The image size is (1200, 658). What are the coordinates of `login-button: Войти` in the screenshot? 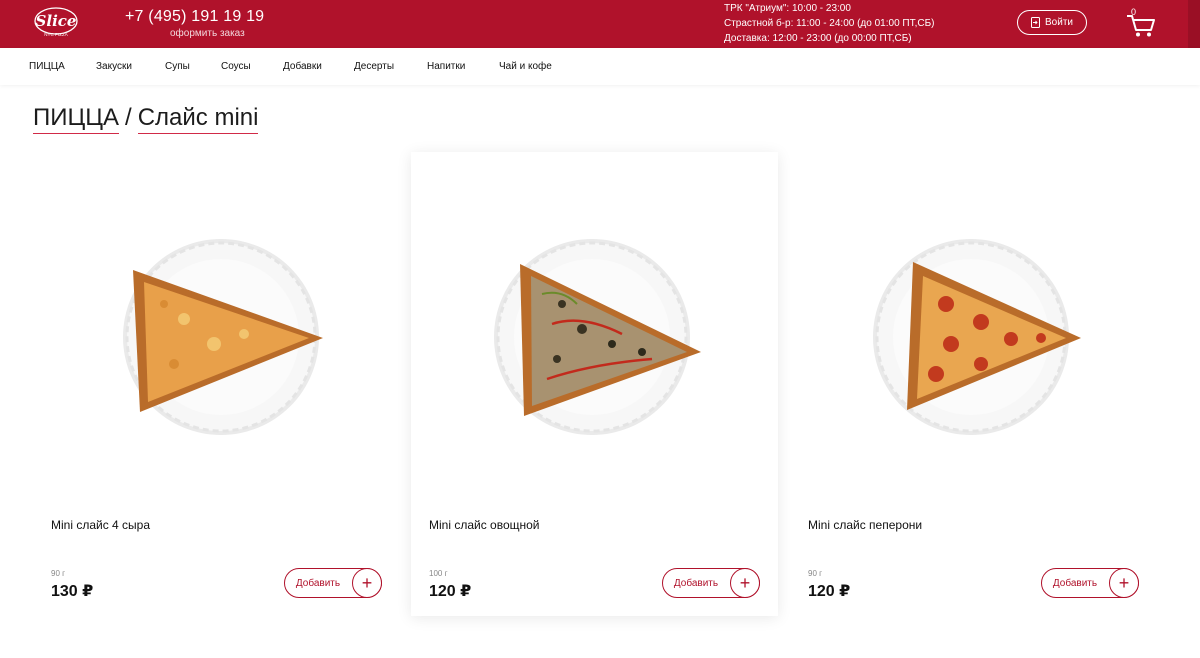 It's located at (1052, 22).